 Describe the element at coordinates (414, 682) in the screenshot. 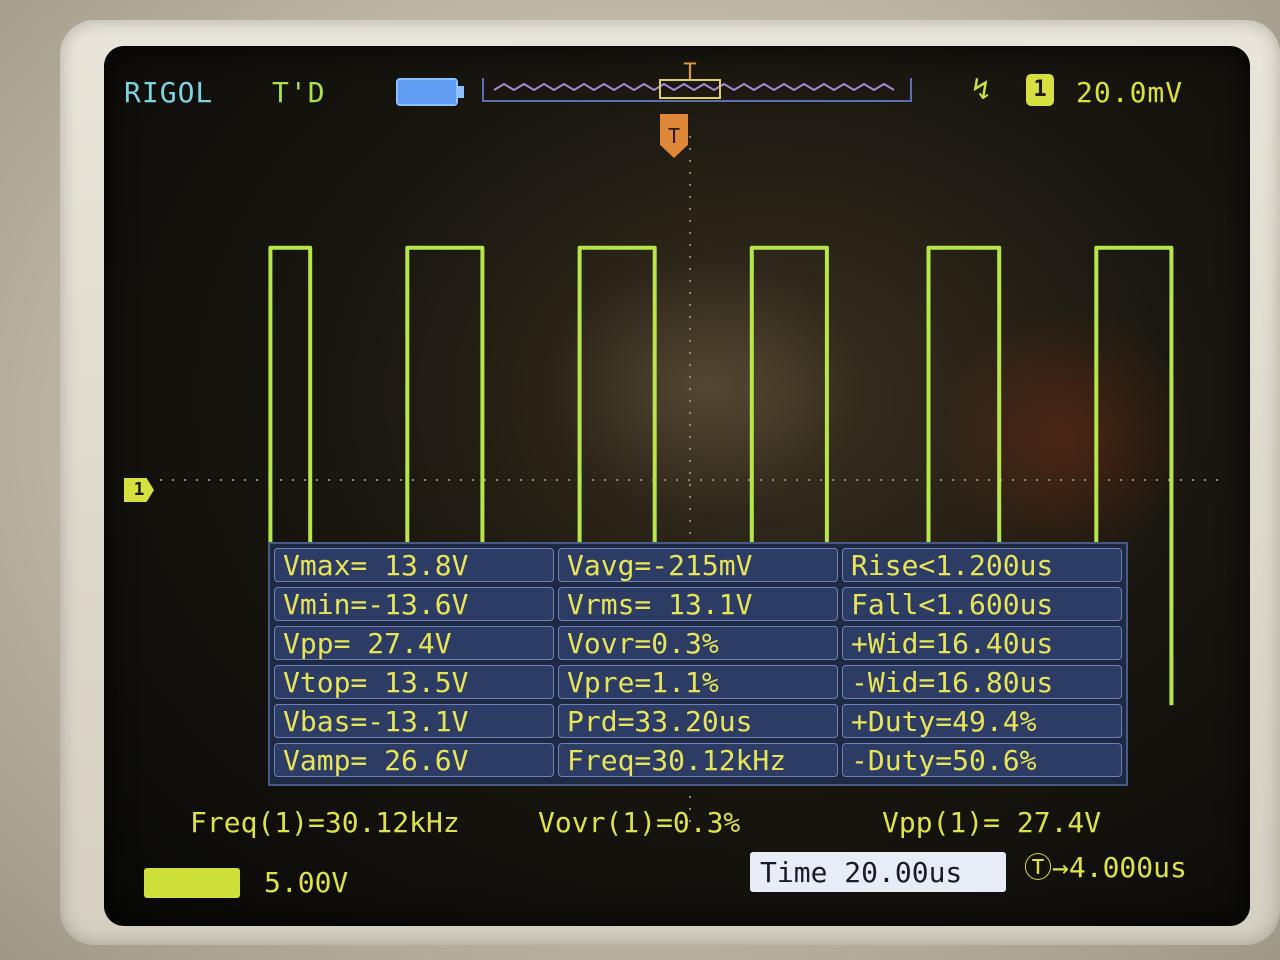

I see `measurement-vtop: Vtop= 13.5V` at that location.